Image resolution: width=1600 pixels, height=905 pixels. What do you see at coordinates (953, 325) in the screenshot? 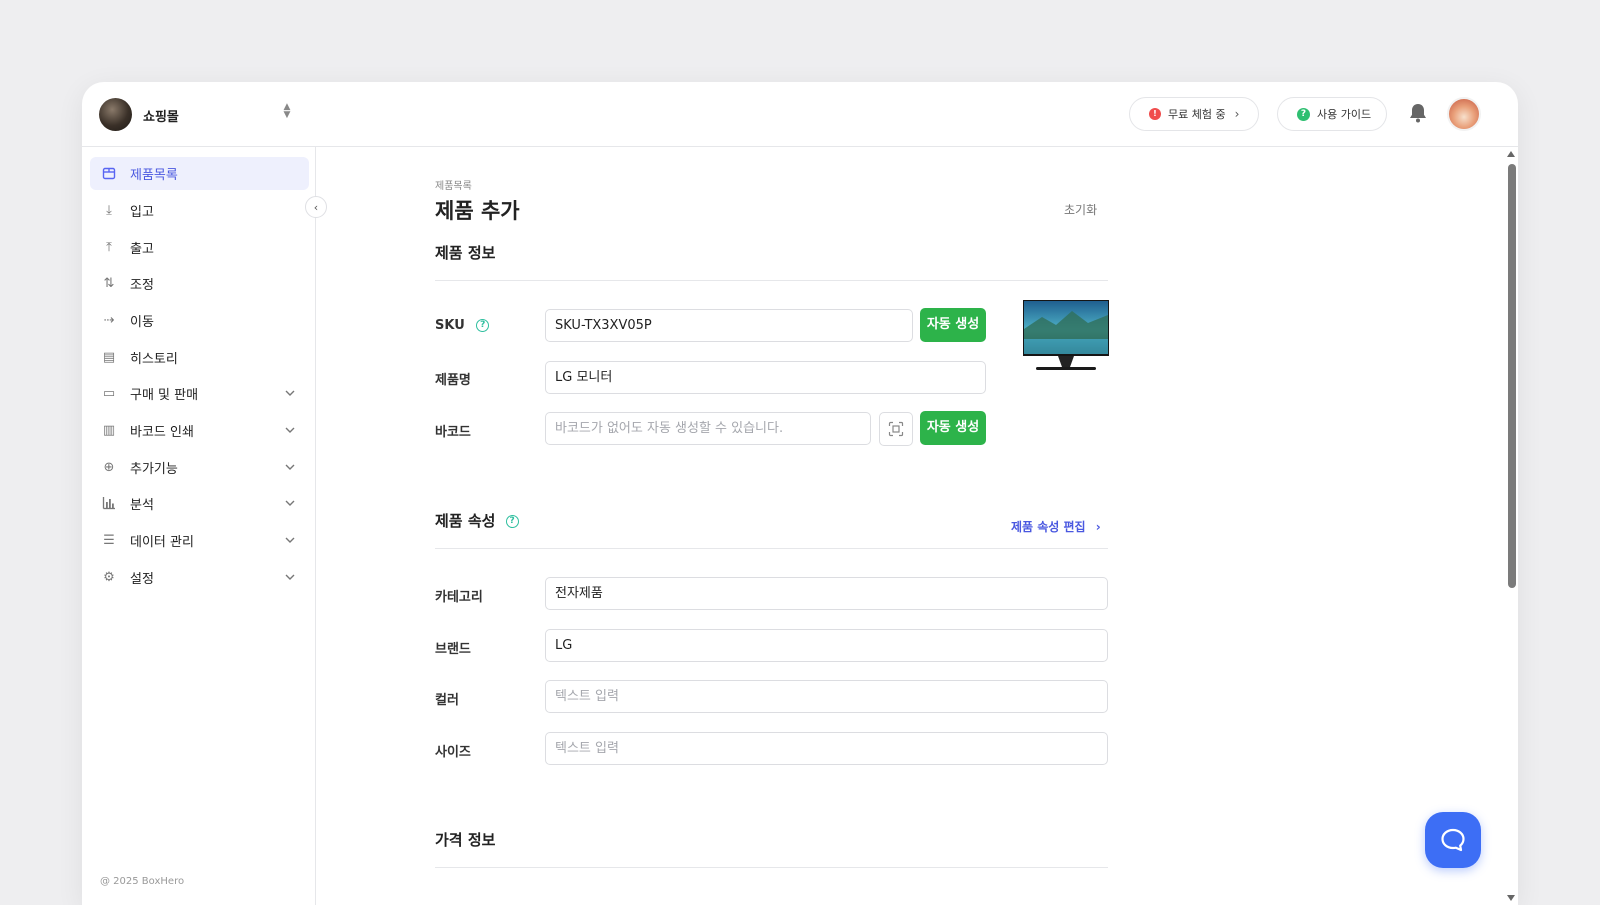
I see `sku-auto-generate-button: 자동 생성` at bounding box center [953, 325].